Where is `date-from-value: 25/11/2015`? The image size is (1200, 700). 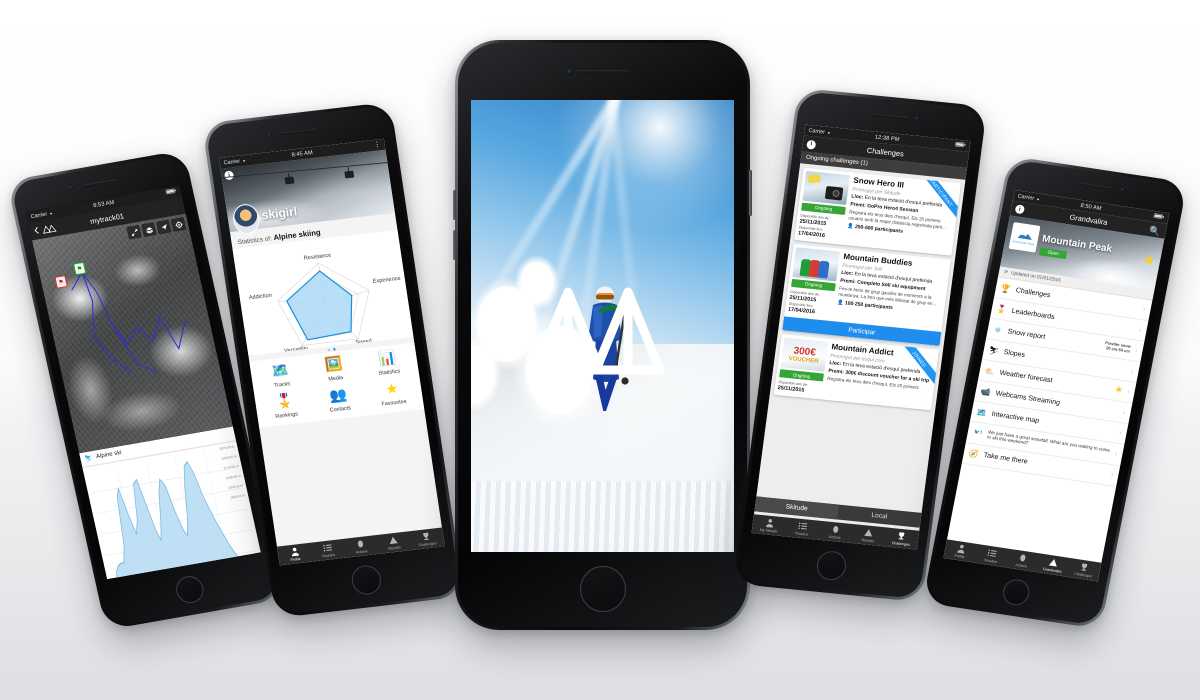 date-from-value: 25/11/2015 is located at coordinates (33, 499).